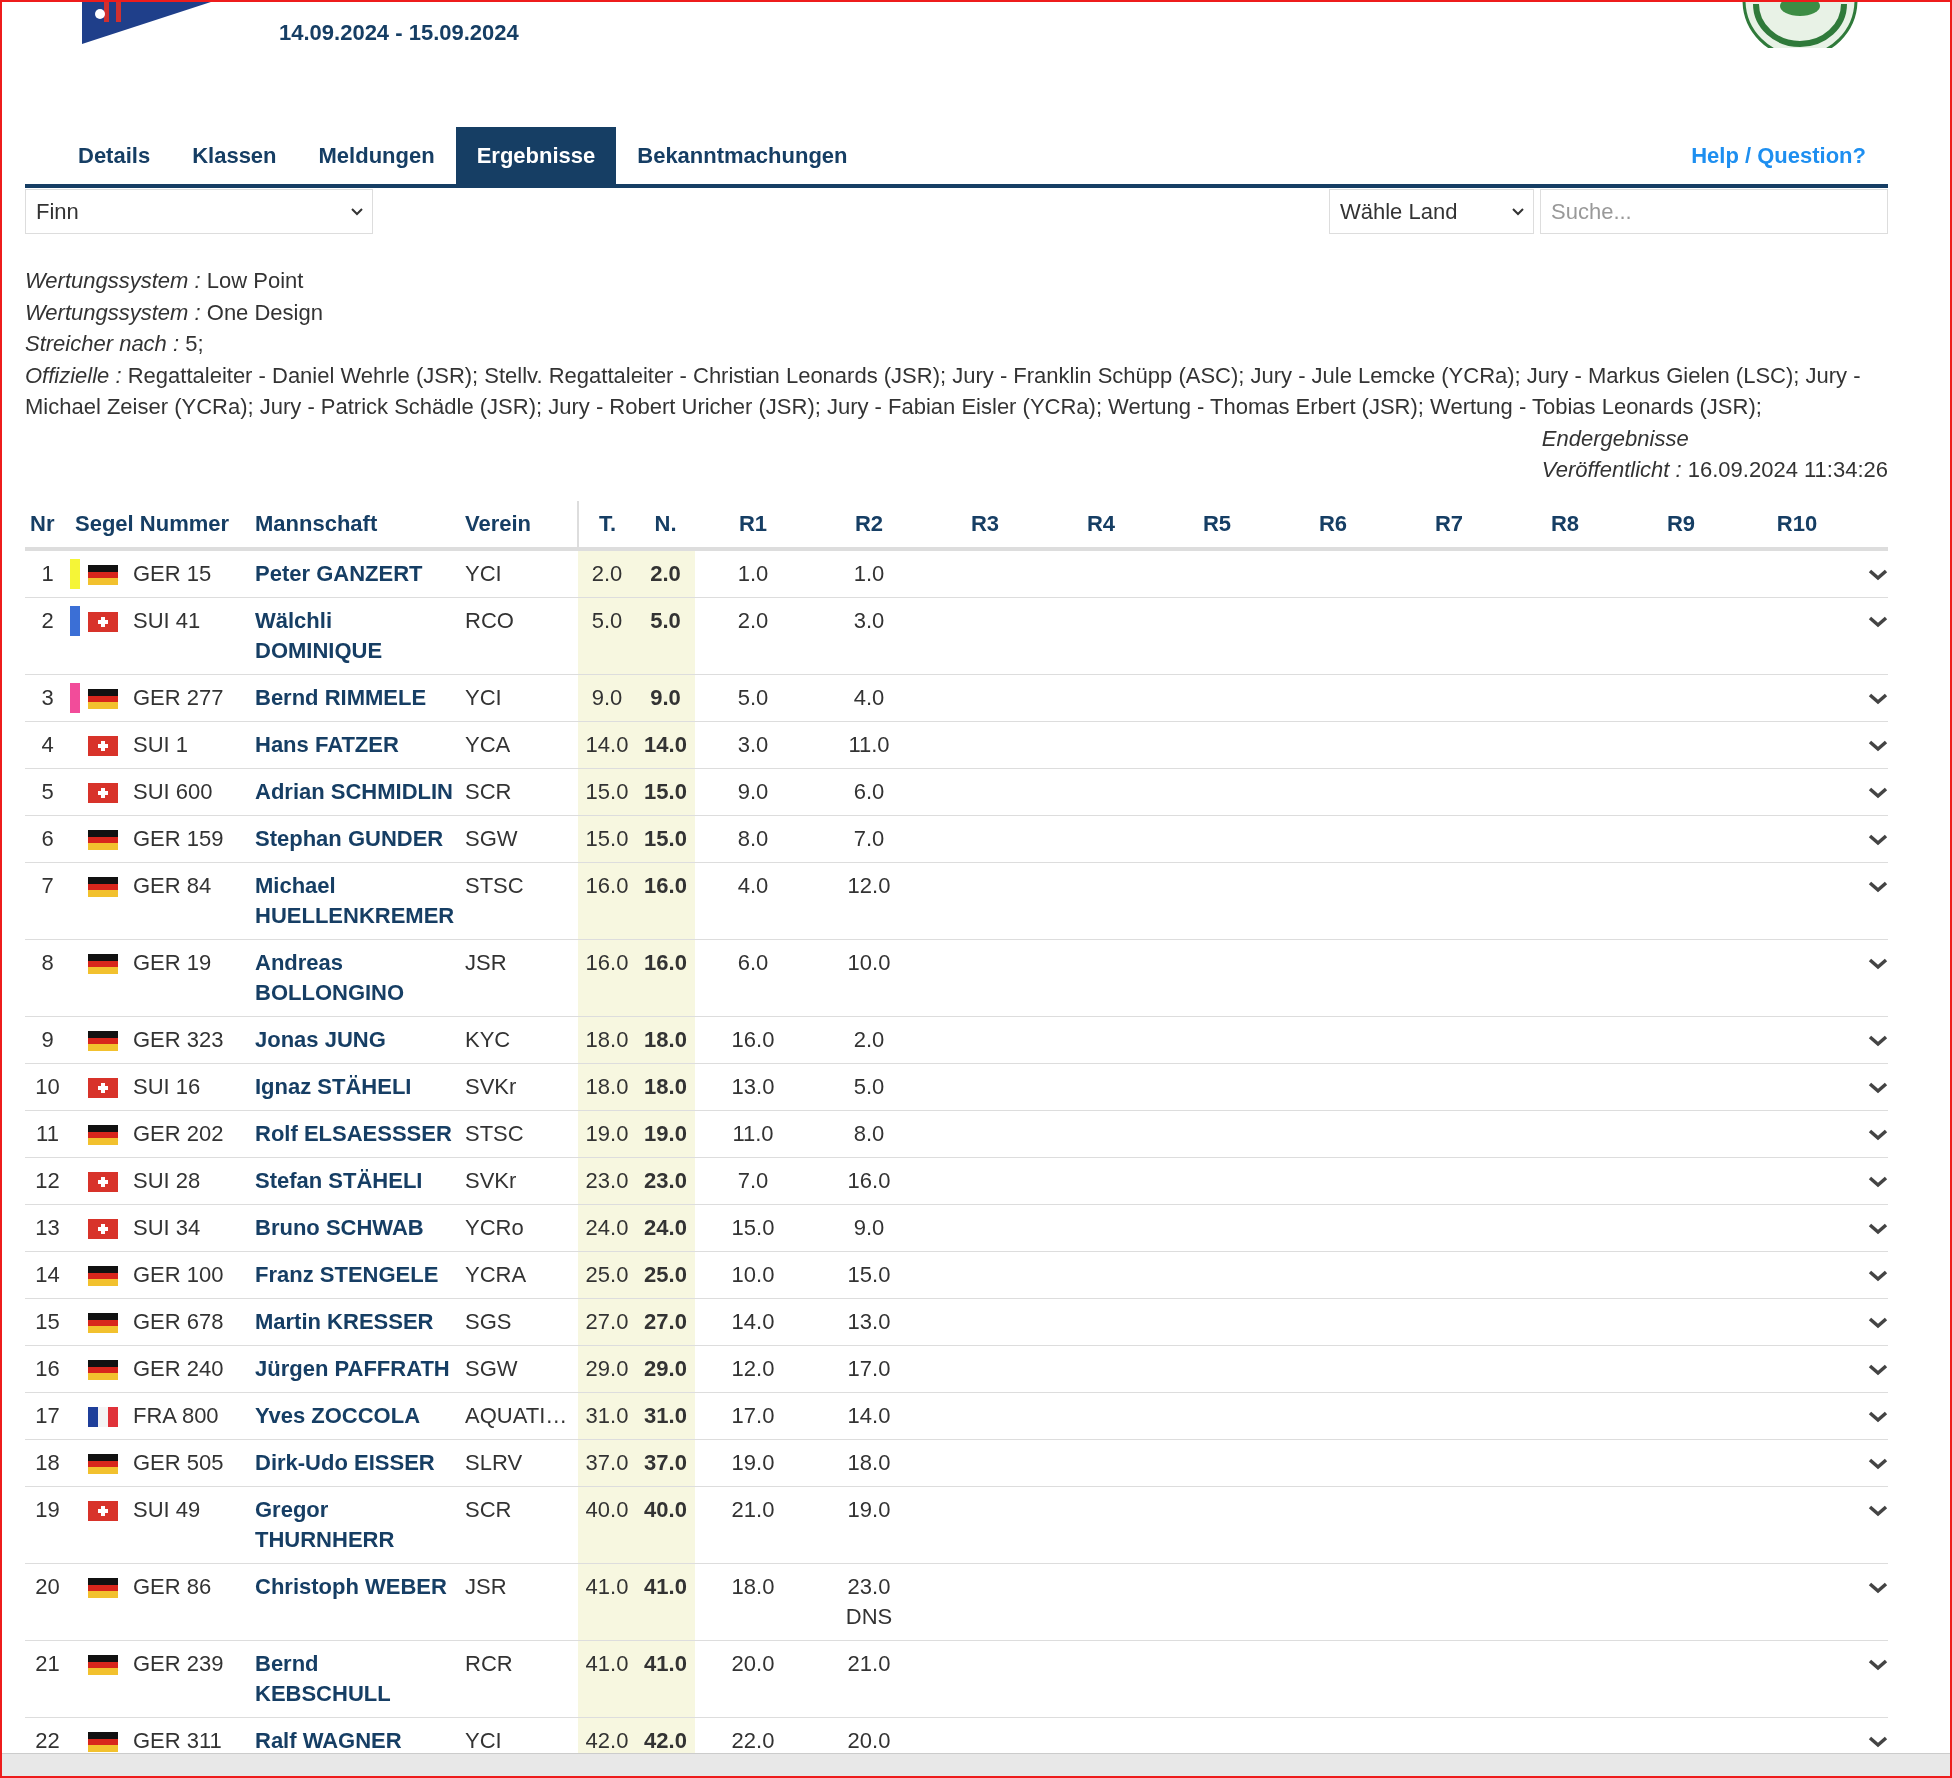 This screenshot has height=1778, width=1952. I want to click on race-score: 17.0, so click(869, 1368).